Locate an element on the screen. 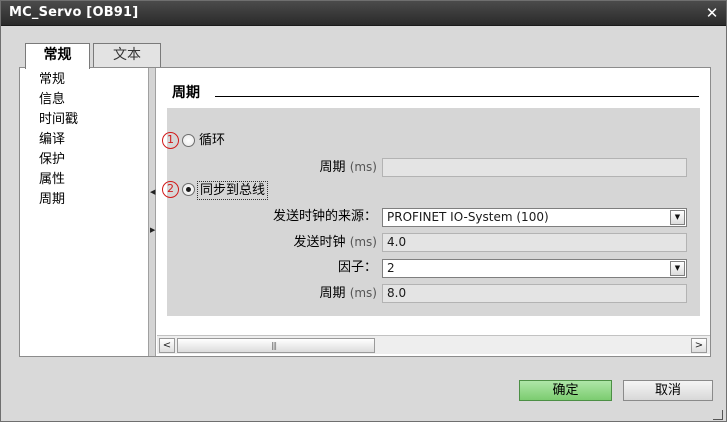 The width and height of the screenshot is (727, 422). thumb-grip: ||| is located at coordinates (274, 345).